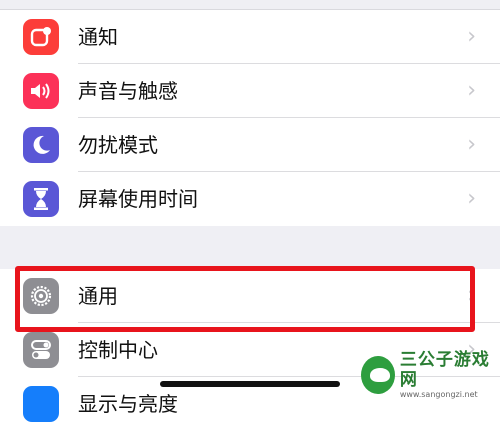 This screenshot has width=500, height=431. I want to click on notifications-icon, so click(41, 37).